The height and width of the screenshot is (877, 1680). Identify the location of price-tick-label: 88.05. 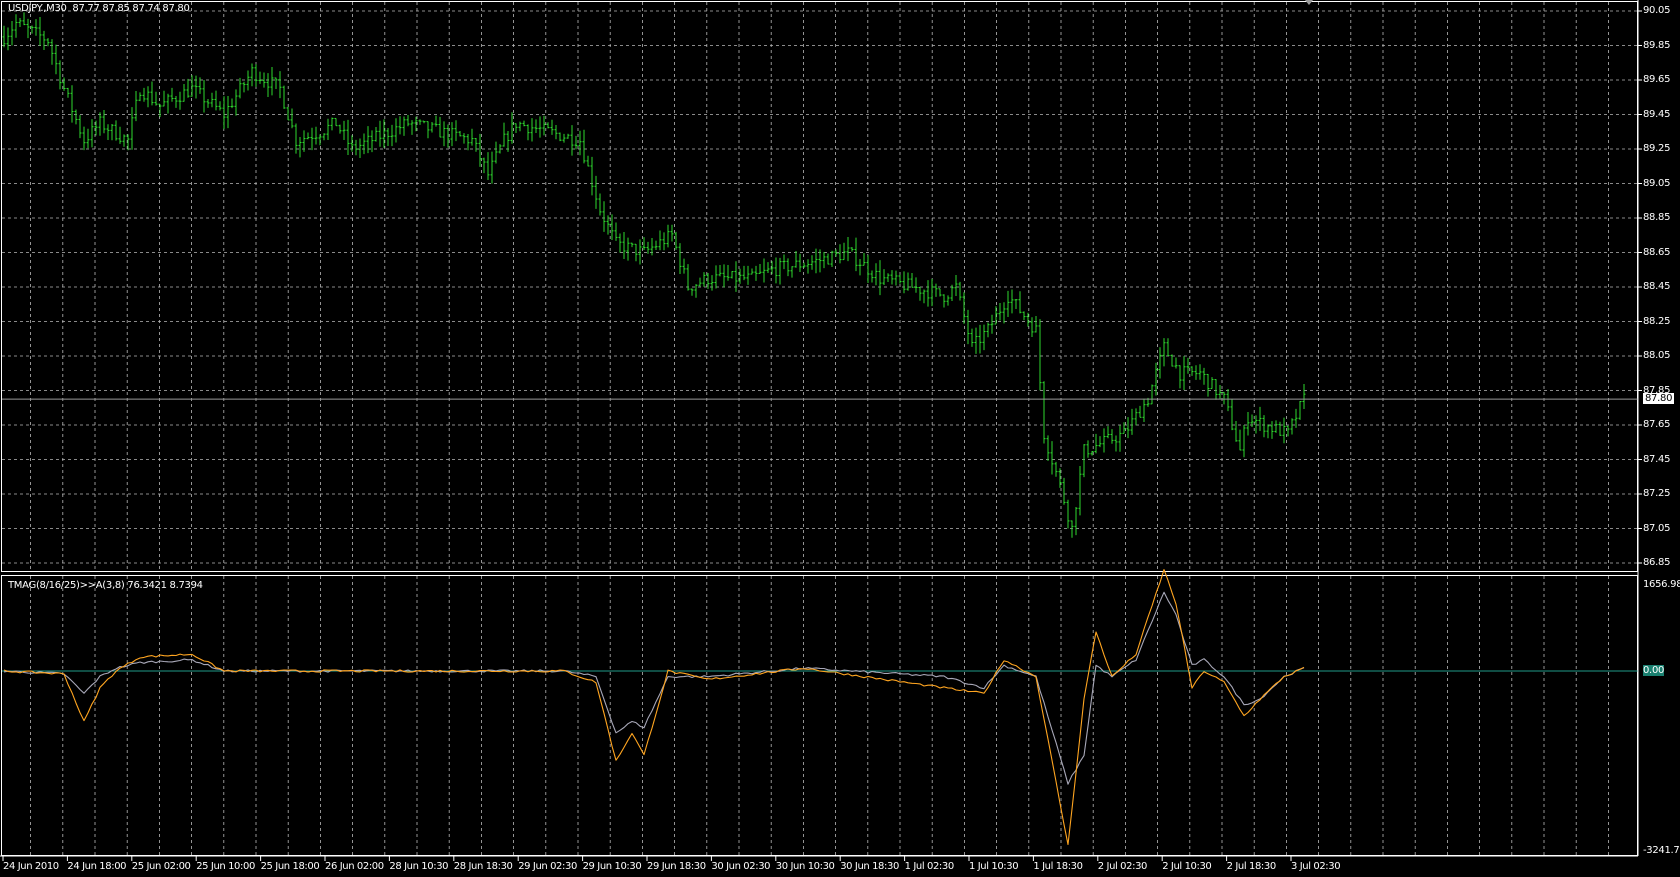
(1657, 355).